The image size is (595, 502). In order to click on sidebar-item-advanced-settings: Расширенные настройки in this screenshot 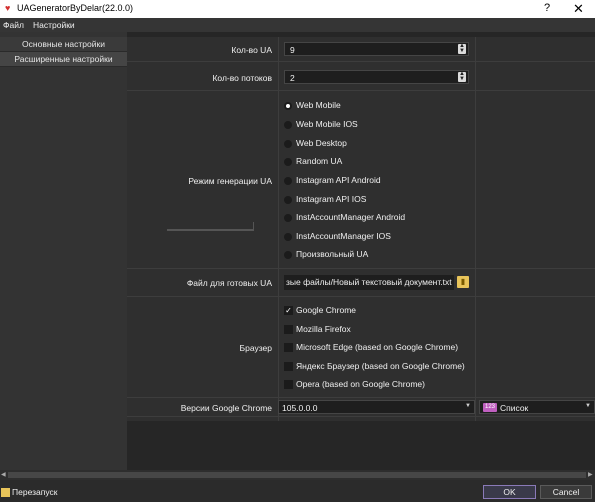, I will do `click(63, 59)`.